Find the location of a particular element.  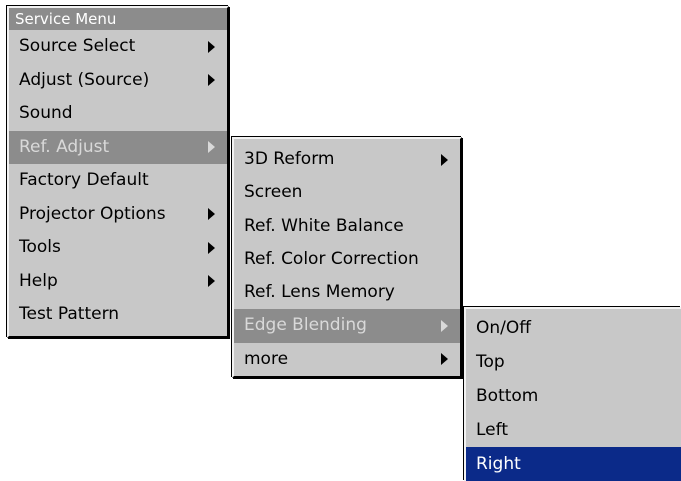

menu-item-top: Top is located at coordinates (573, 362).